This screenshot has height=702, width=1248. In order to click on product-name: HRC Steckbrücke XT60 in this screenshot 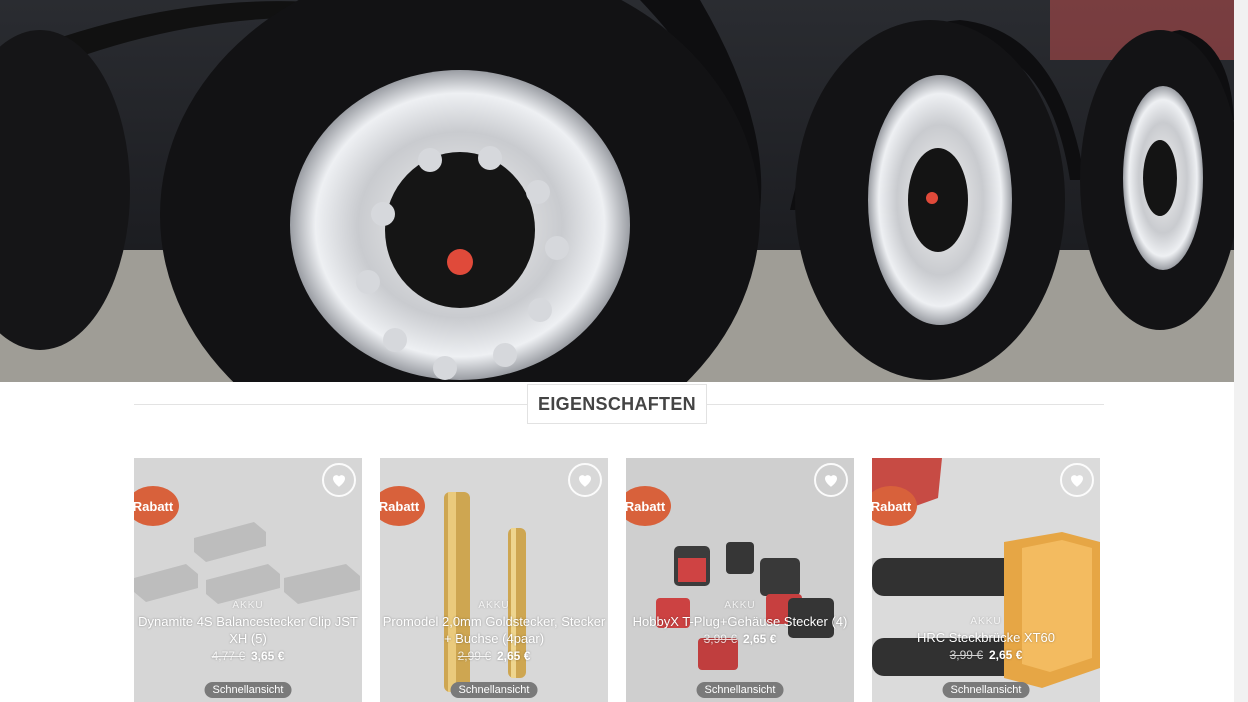, I will do `click(986, 637)`.